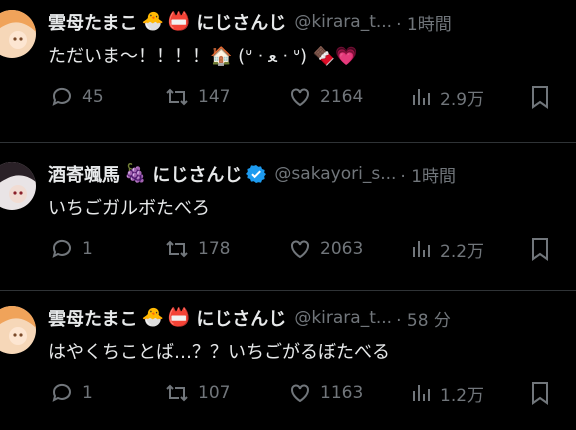  What do you see at coordinates (462, 251) in the screenshot?
I see `view-count: 2.2万` at bounding box center [462, 251].